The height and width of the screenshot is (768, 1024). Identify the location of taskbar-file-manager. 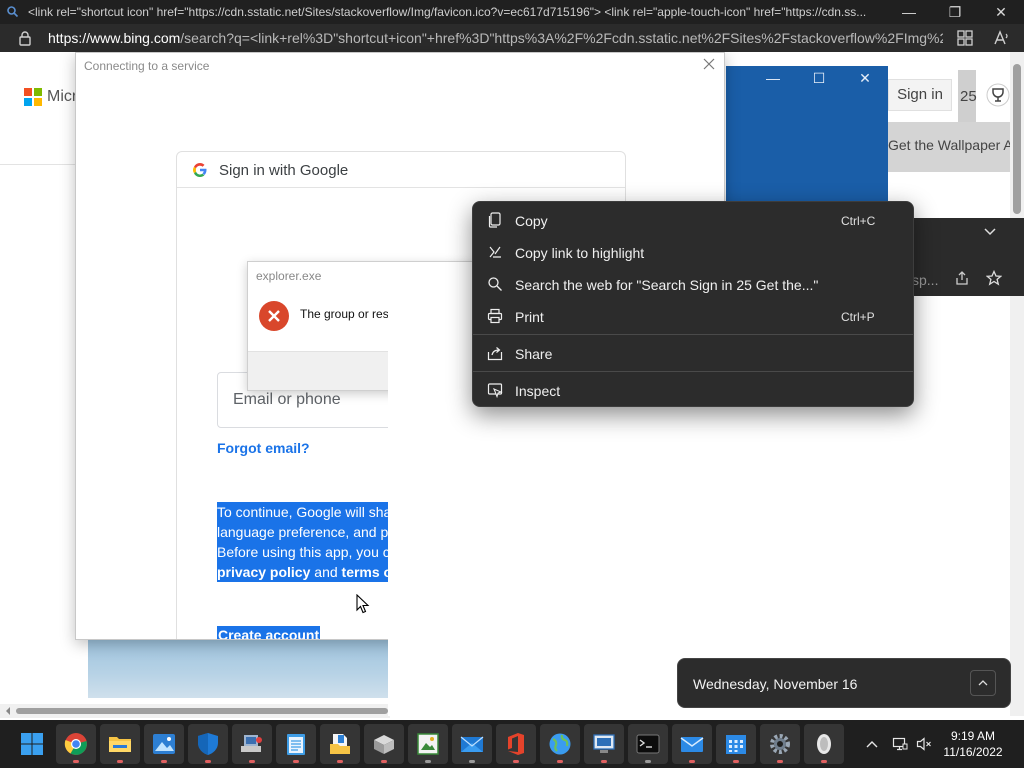
(340, 744).